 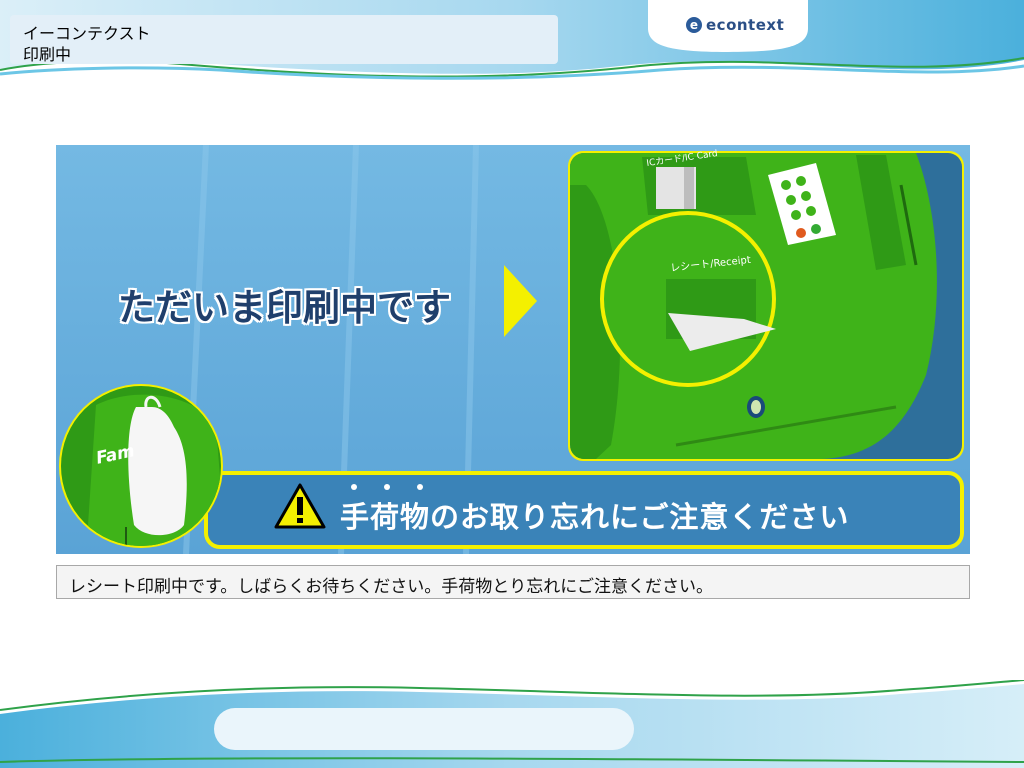 What do you see at coordinates (284, 307) in the screenshot?
I see `printing-headline: ただいま印刷中です` at bounding box center [284, 307].